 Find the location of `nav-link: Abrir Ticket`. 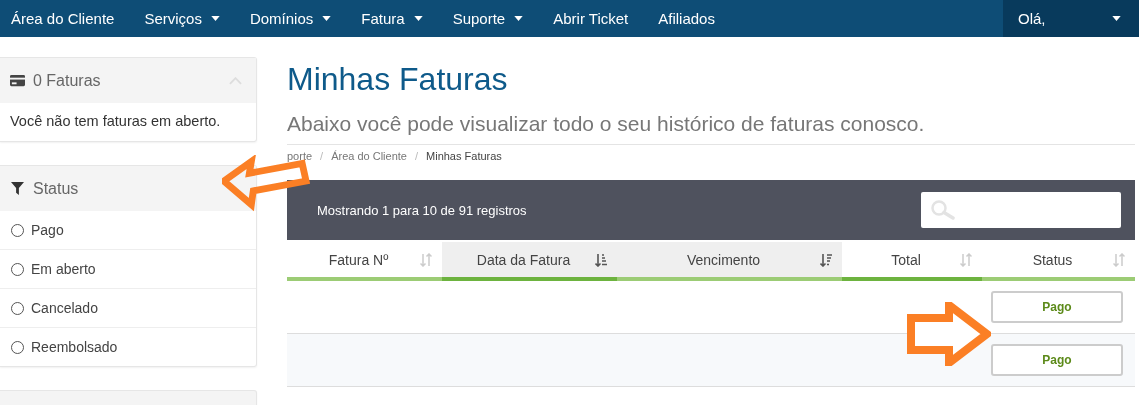

nav-link: Abrir Ticket is located at coordinates (591, 18).